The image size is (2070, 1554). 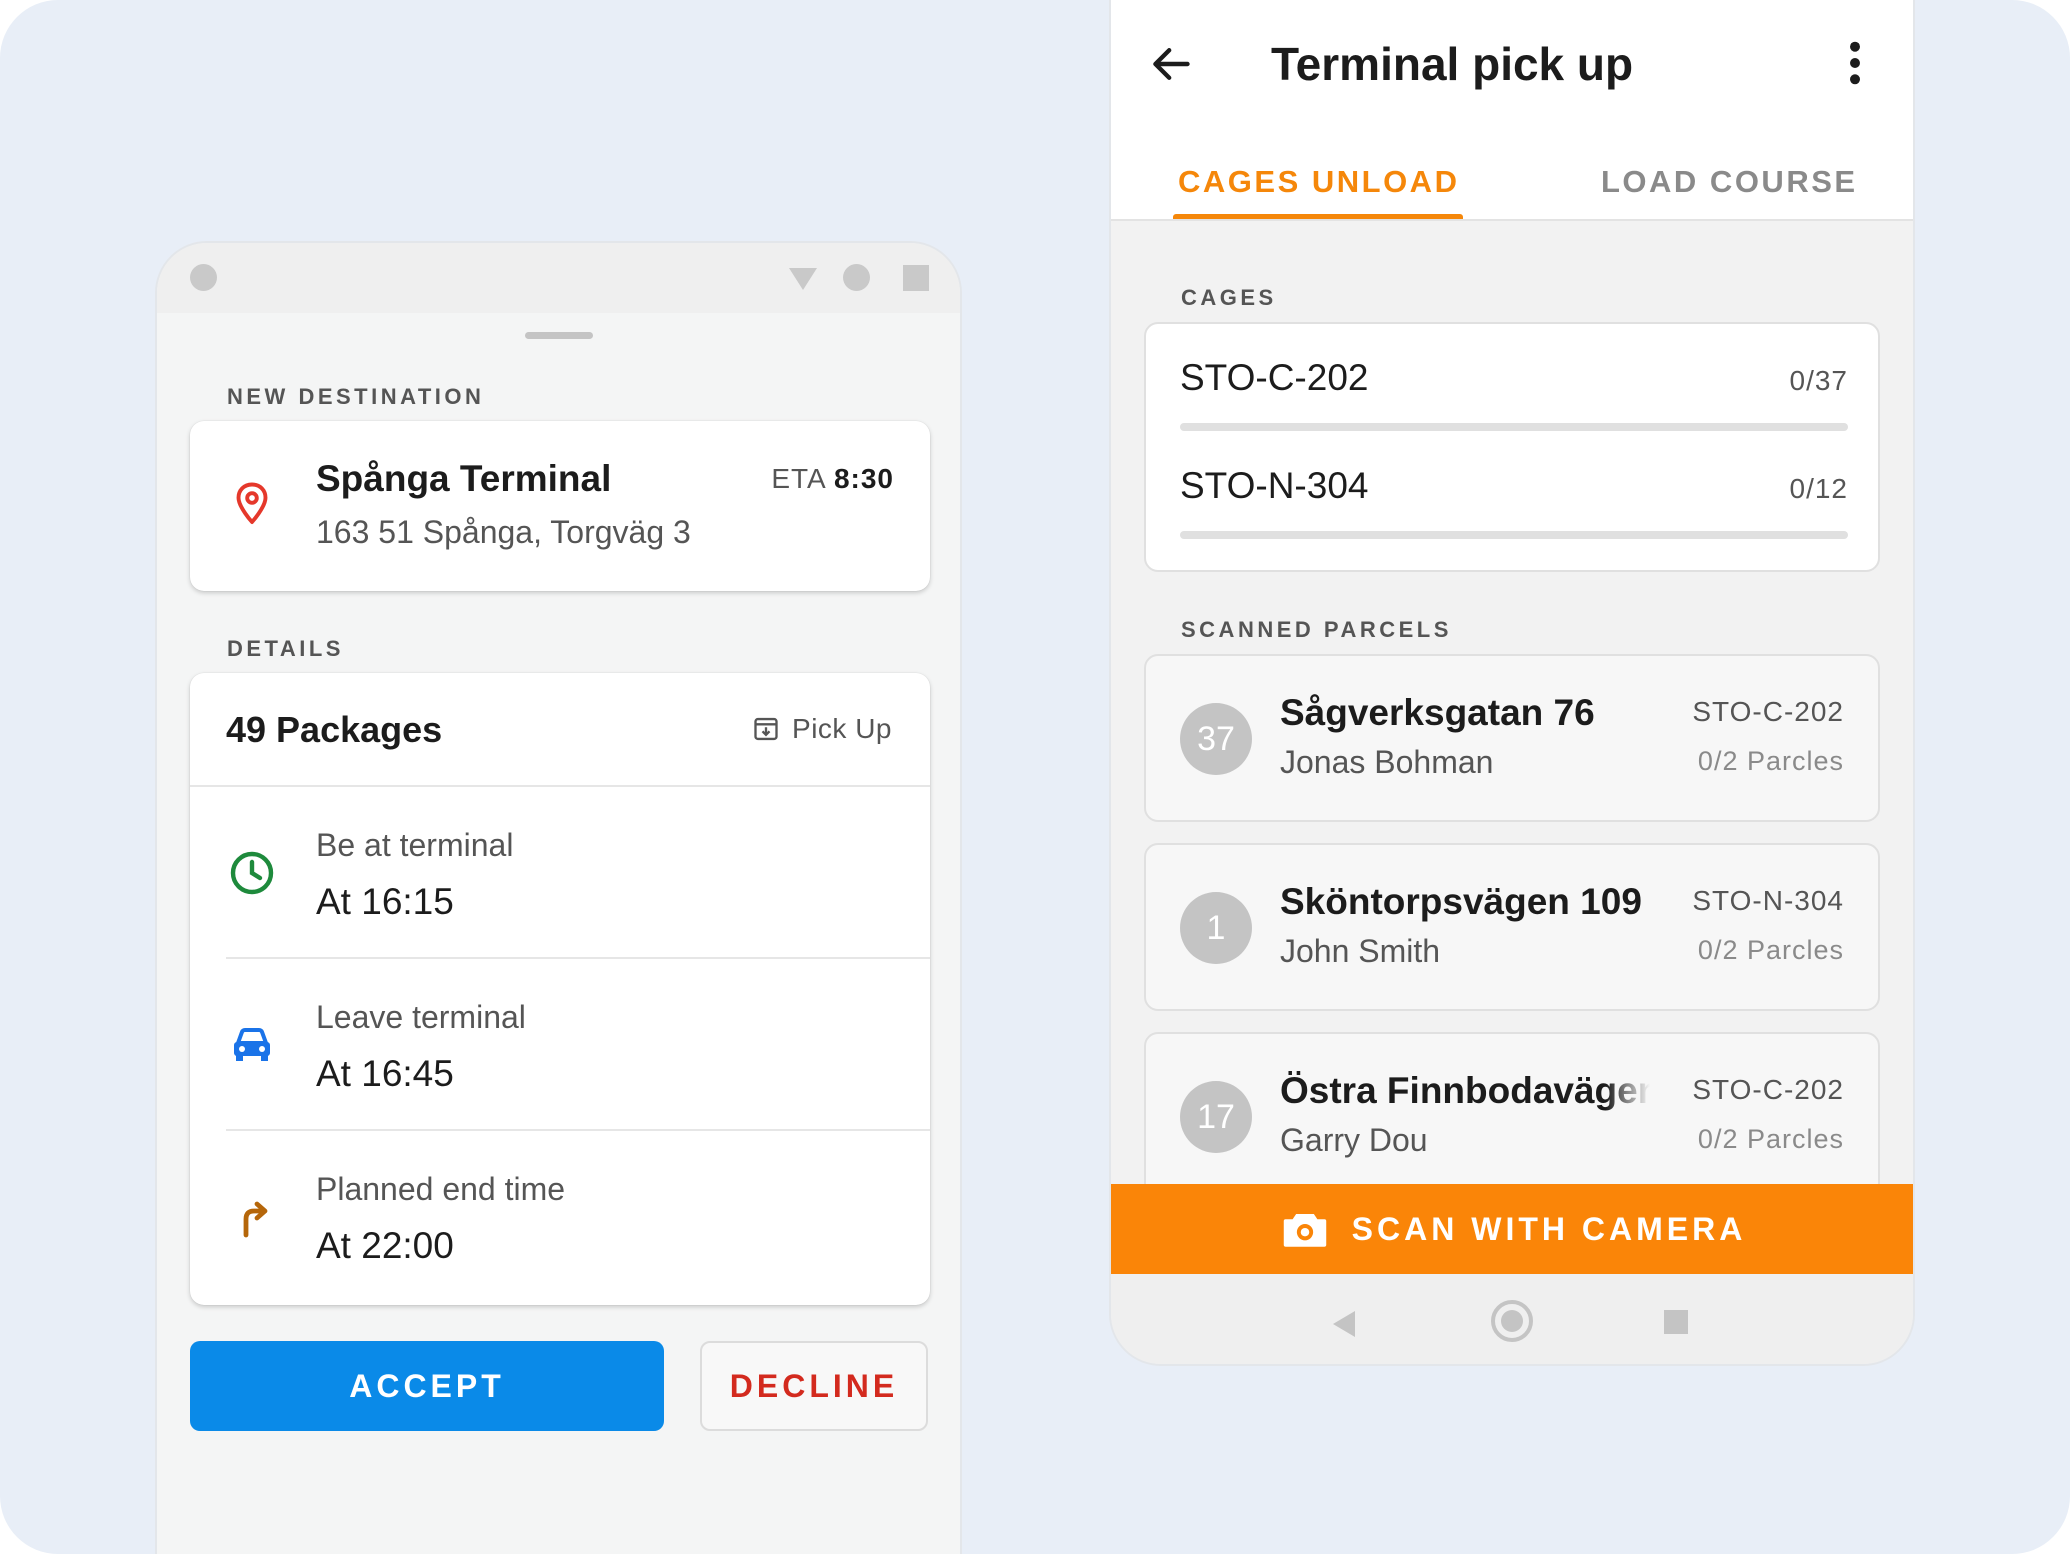 What do you see at coordinates (1768, 900) in the screenshot?
I see `parcel-cage: STO-N-304` at bounding box center [1768, 900].